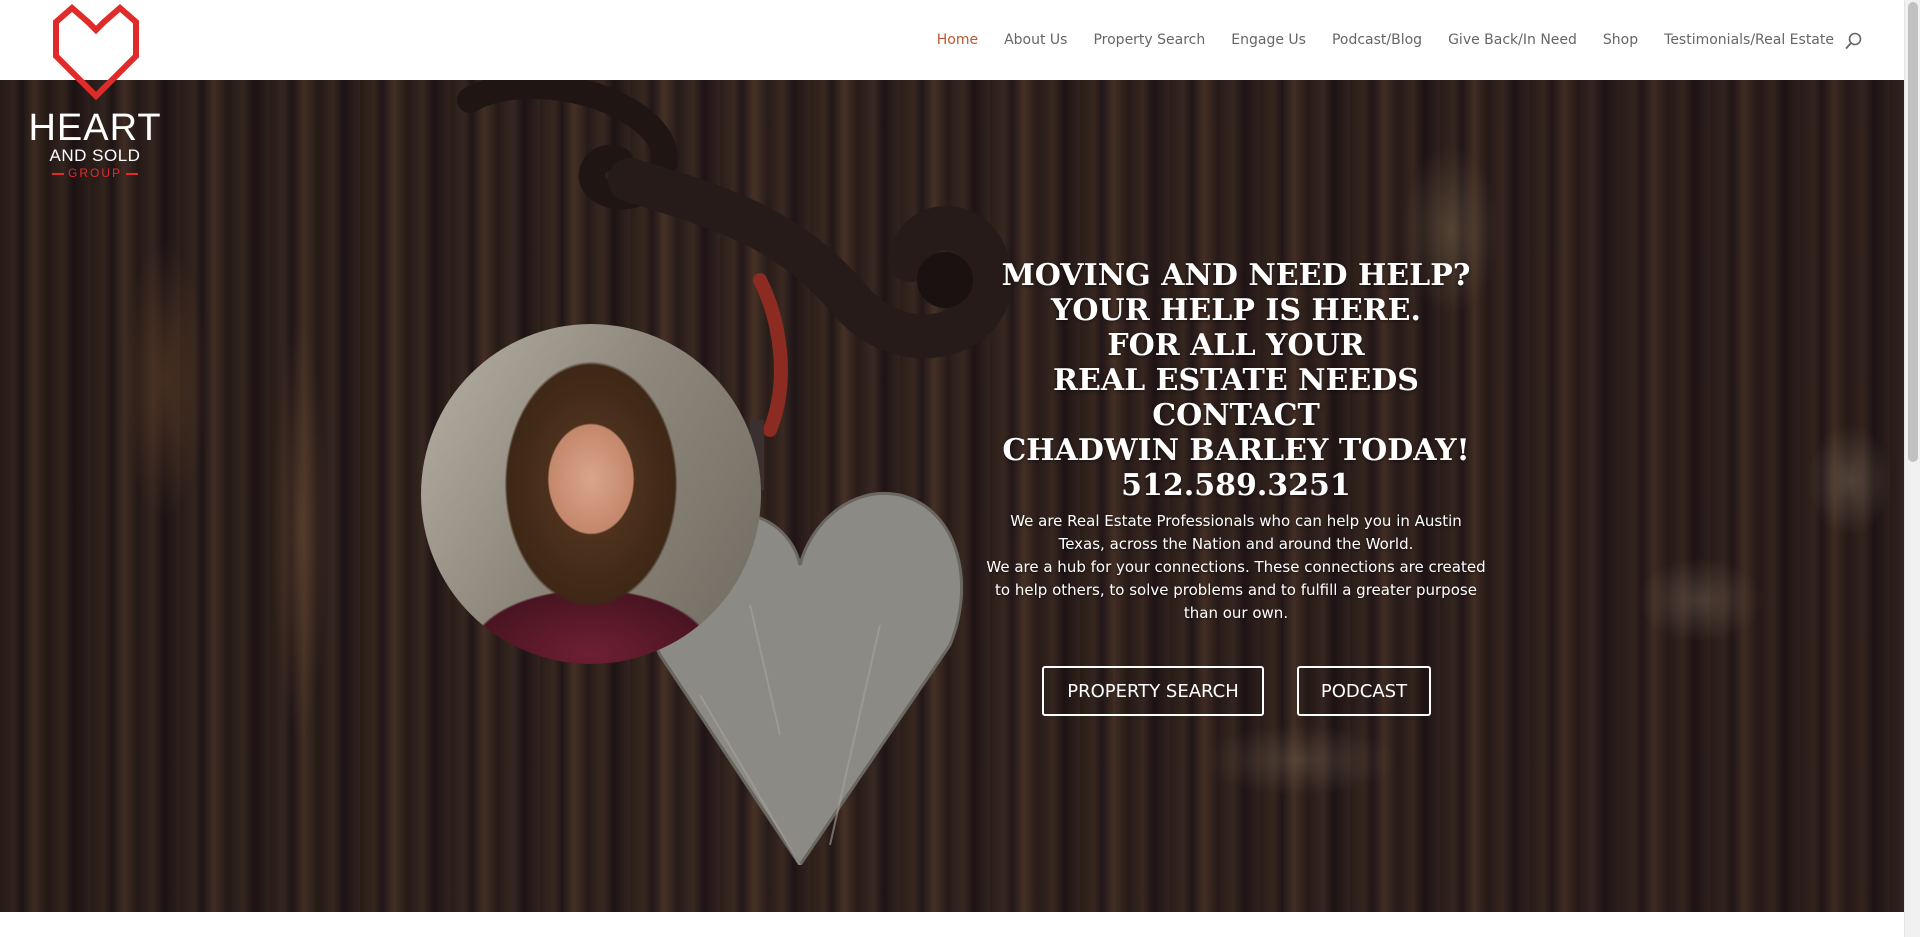 The height and width of the screenshot is (937, 1920). What do you see at coordinates (1149, 40) in the screenshot?
I see `nav-item-property-search: Property Search` at bounding box center [1149, 40].